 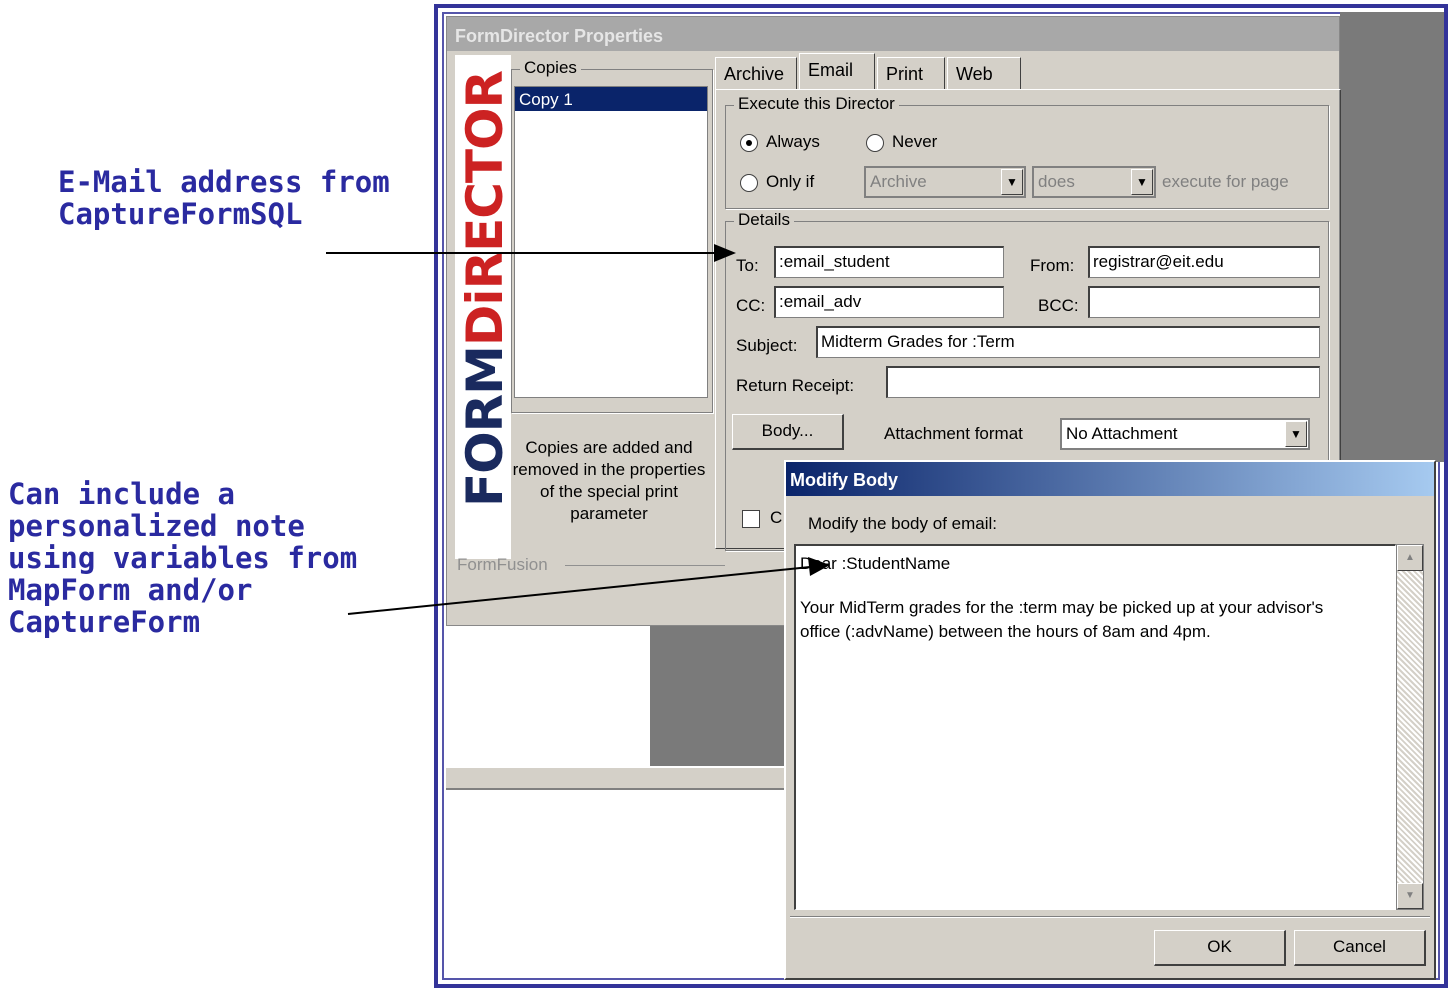 What do you see at coordinates (953, 433) in the screenshot?
I see `attachment-format-label: Attachment format` at bounding box center [953, 433].